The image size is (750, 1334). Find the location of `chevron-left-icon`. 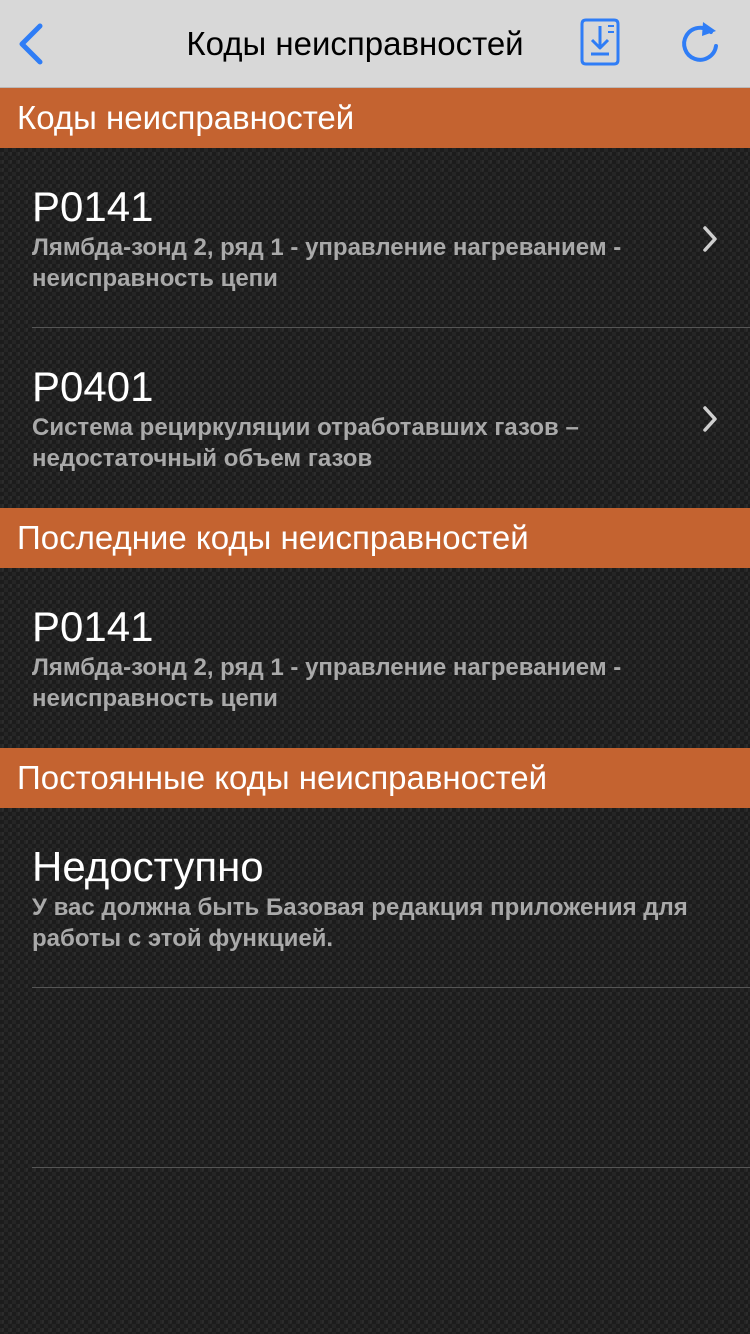

chevron-left-icon is located at coordinates (31, 44).